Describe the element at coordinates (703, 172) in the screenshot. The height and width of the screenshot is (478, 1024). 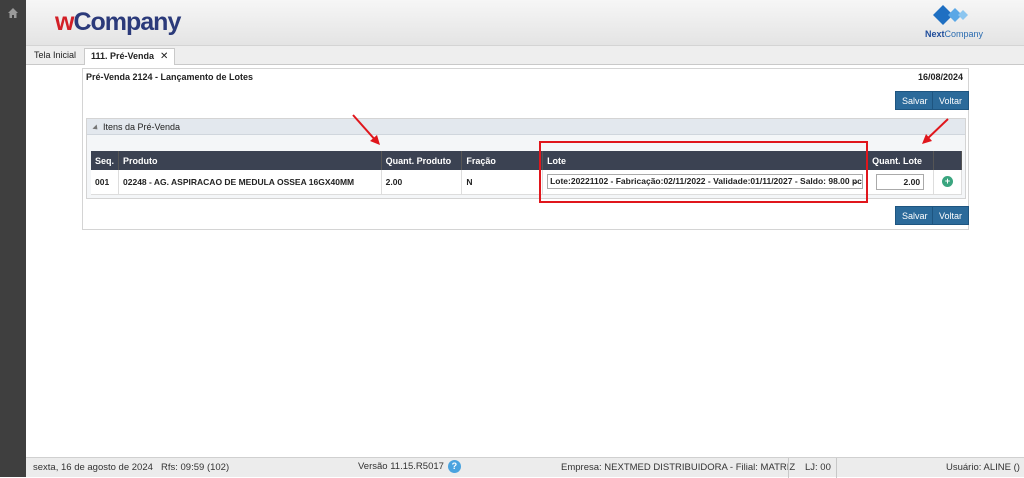
I see `highlight-box` at that location.